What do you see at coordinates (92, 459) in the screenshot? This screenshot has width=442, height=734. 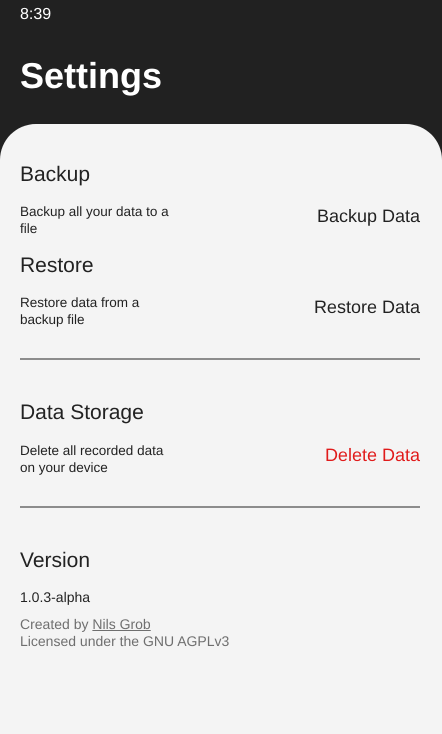 I see `section-description: Delete all recorded data on your device` at bounding box center [92, 459].